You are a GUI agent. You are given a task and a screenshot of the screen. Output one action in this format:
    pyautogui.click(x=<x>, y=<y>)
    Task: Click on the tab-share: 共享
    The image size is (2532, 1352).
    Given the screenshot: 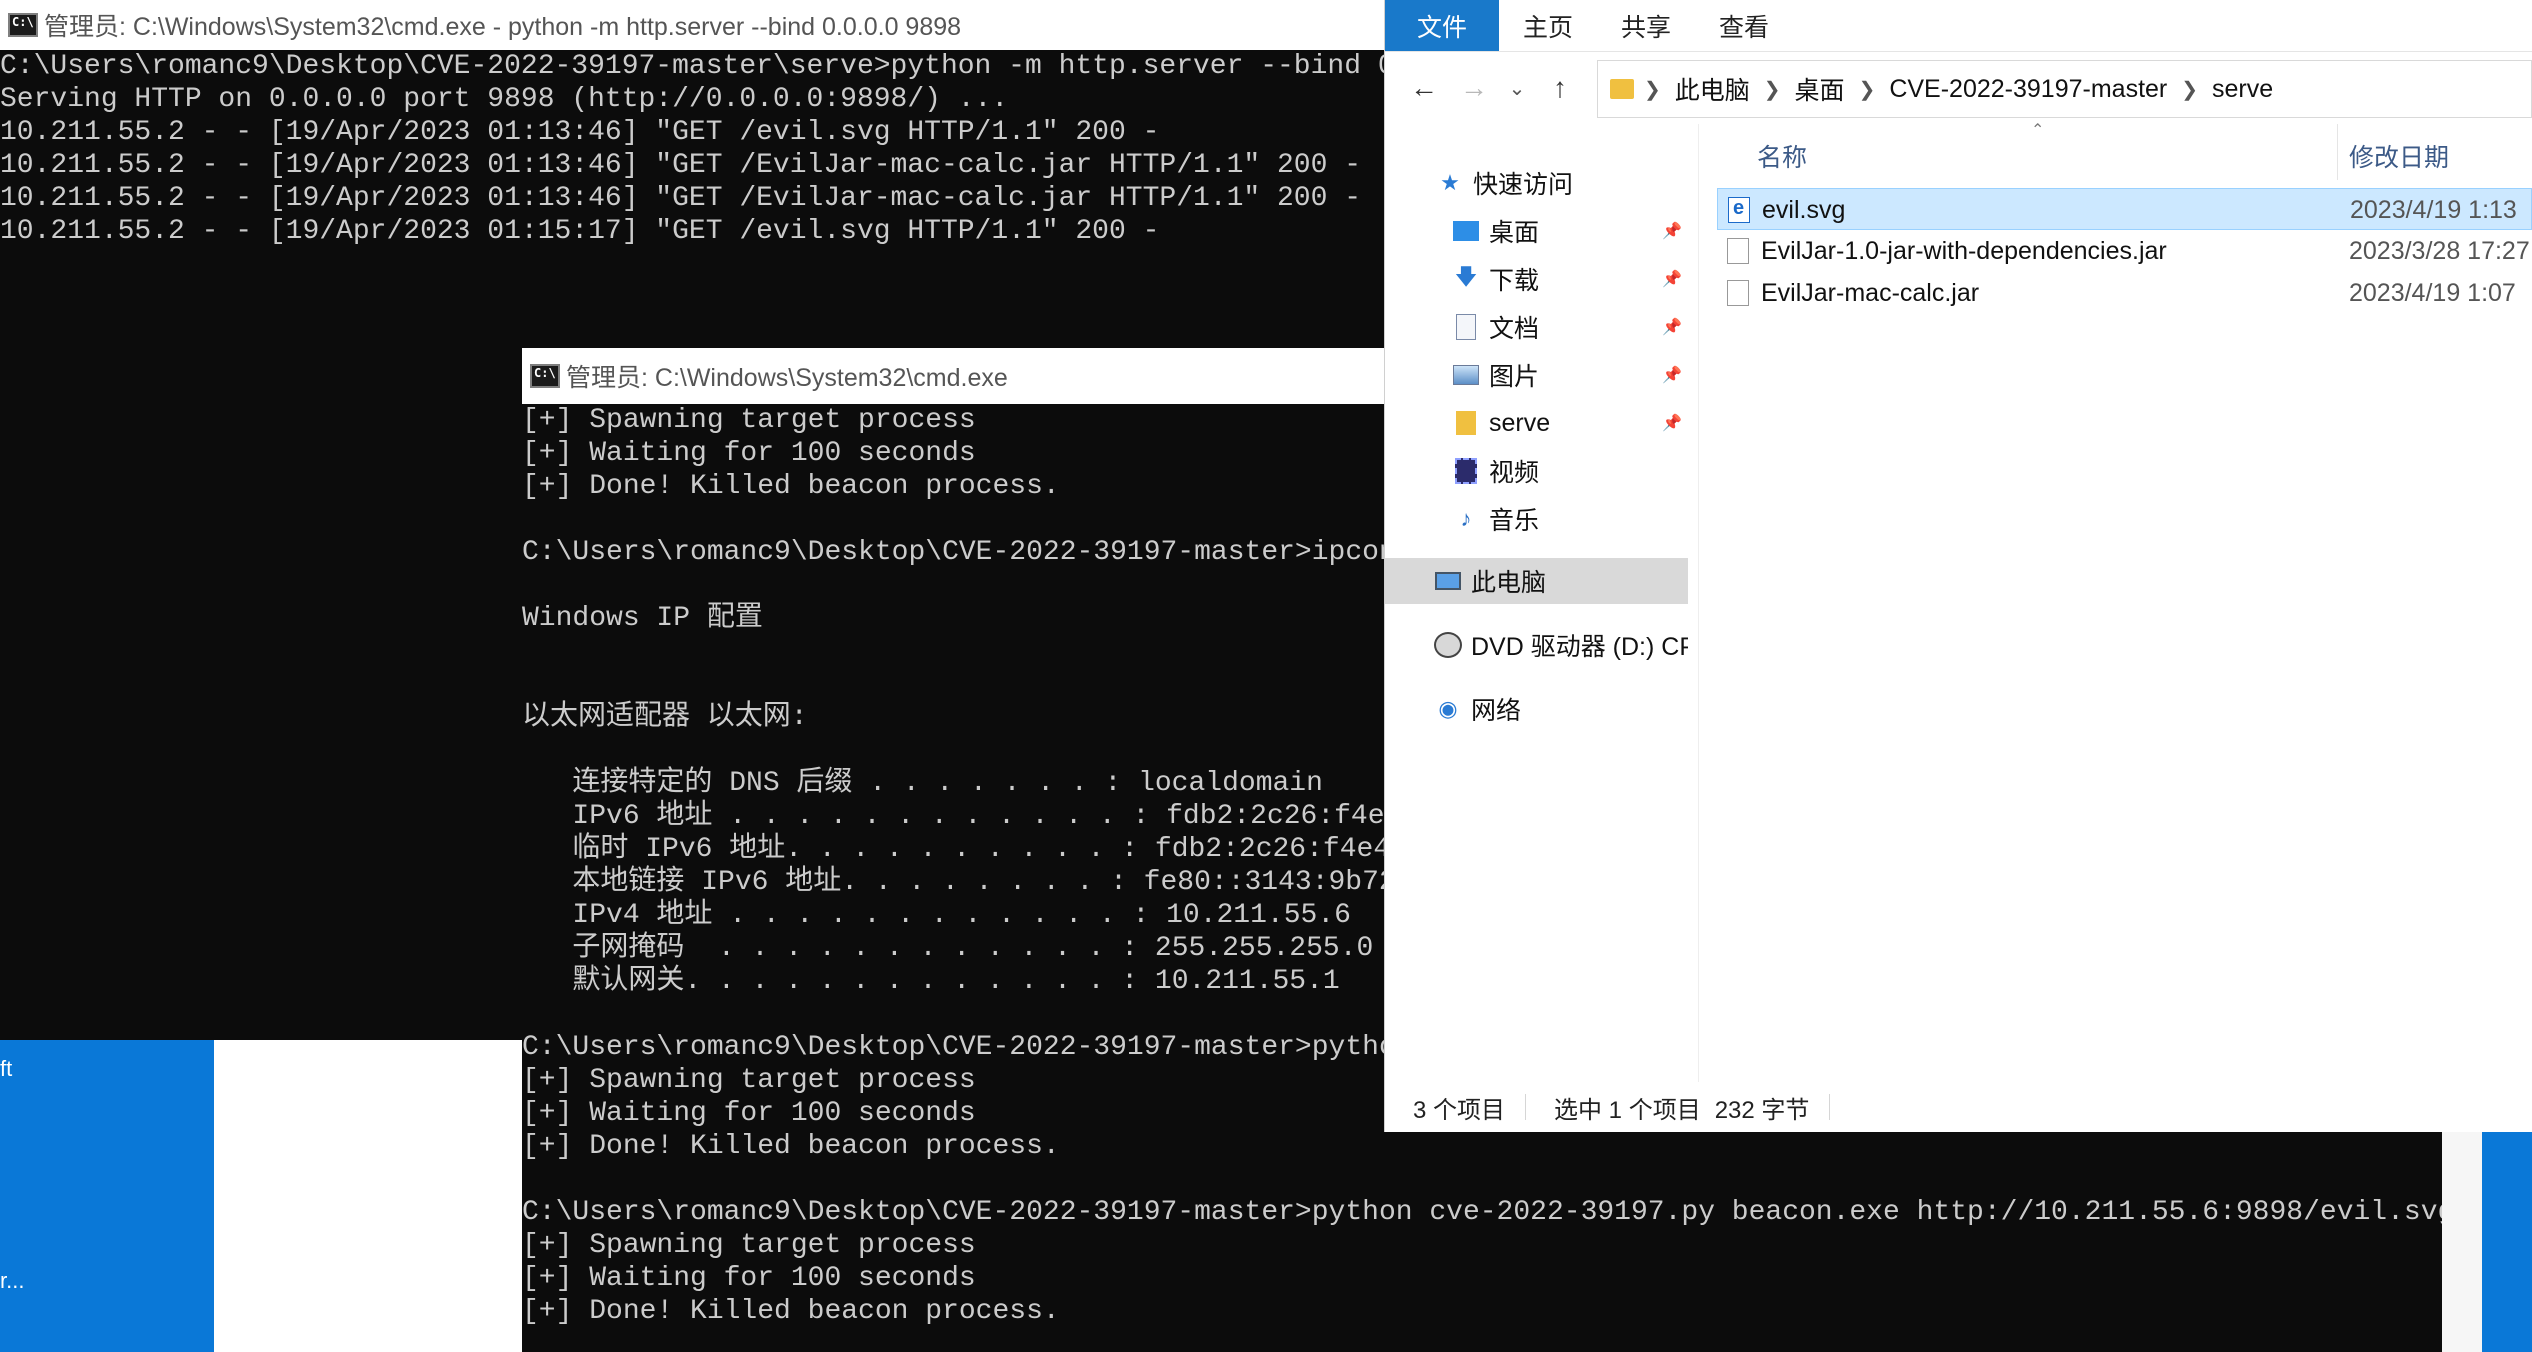 What is the action you would take?
    pyautogui.click(x=1646, y=25)
    